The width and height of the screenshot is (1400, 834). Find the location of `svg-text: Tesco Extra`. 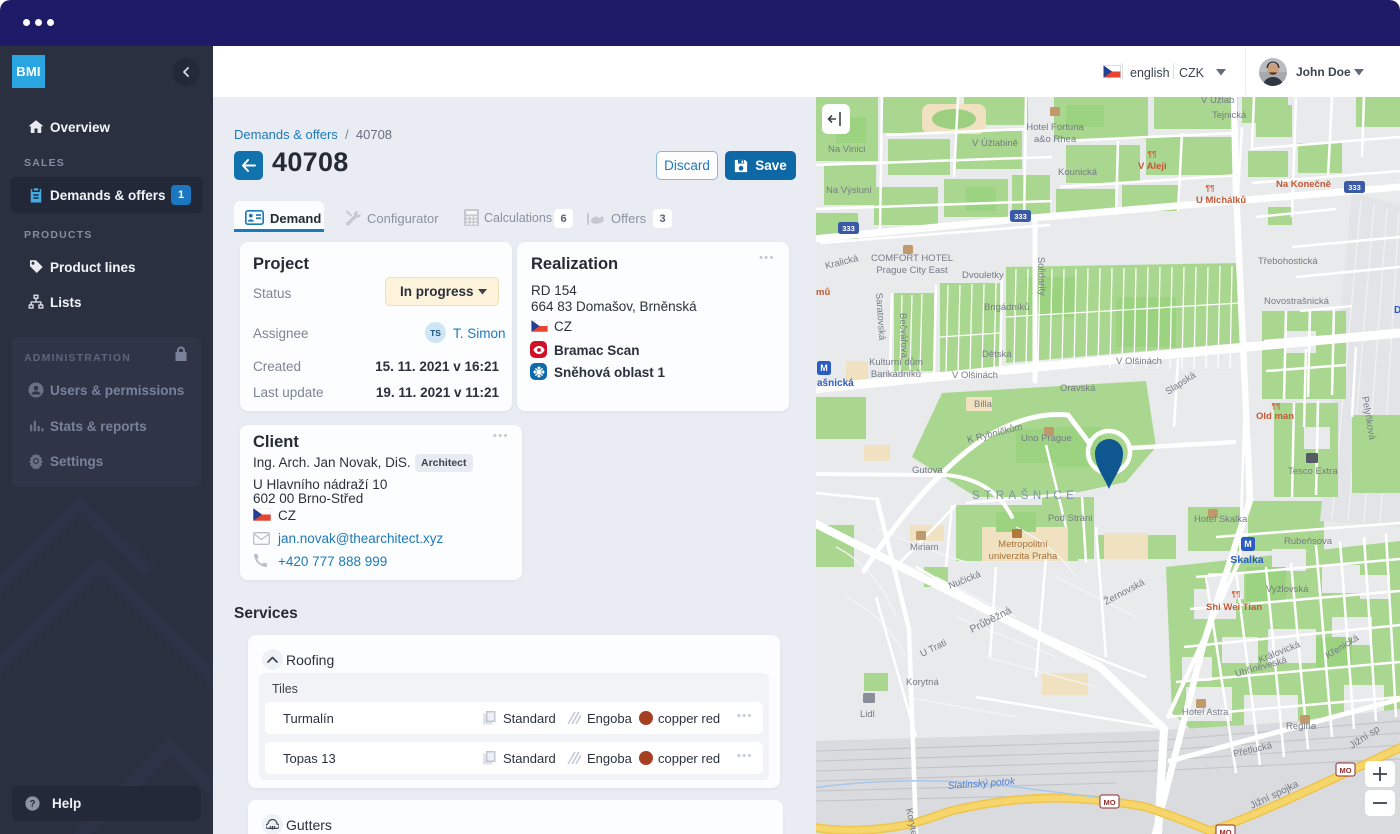

svg-text: Tesco Extra is located at coordinates (1313, 471).